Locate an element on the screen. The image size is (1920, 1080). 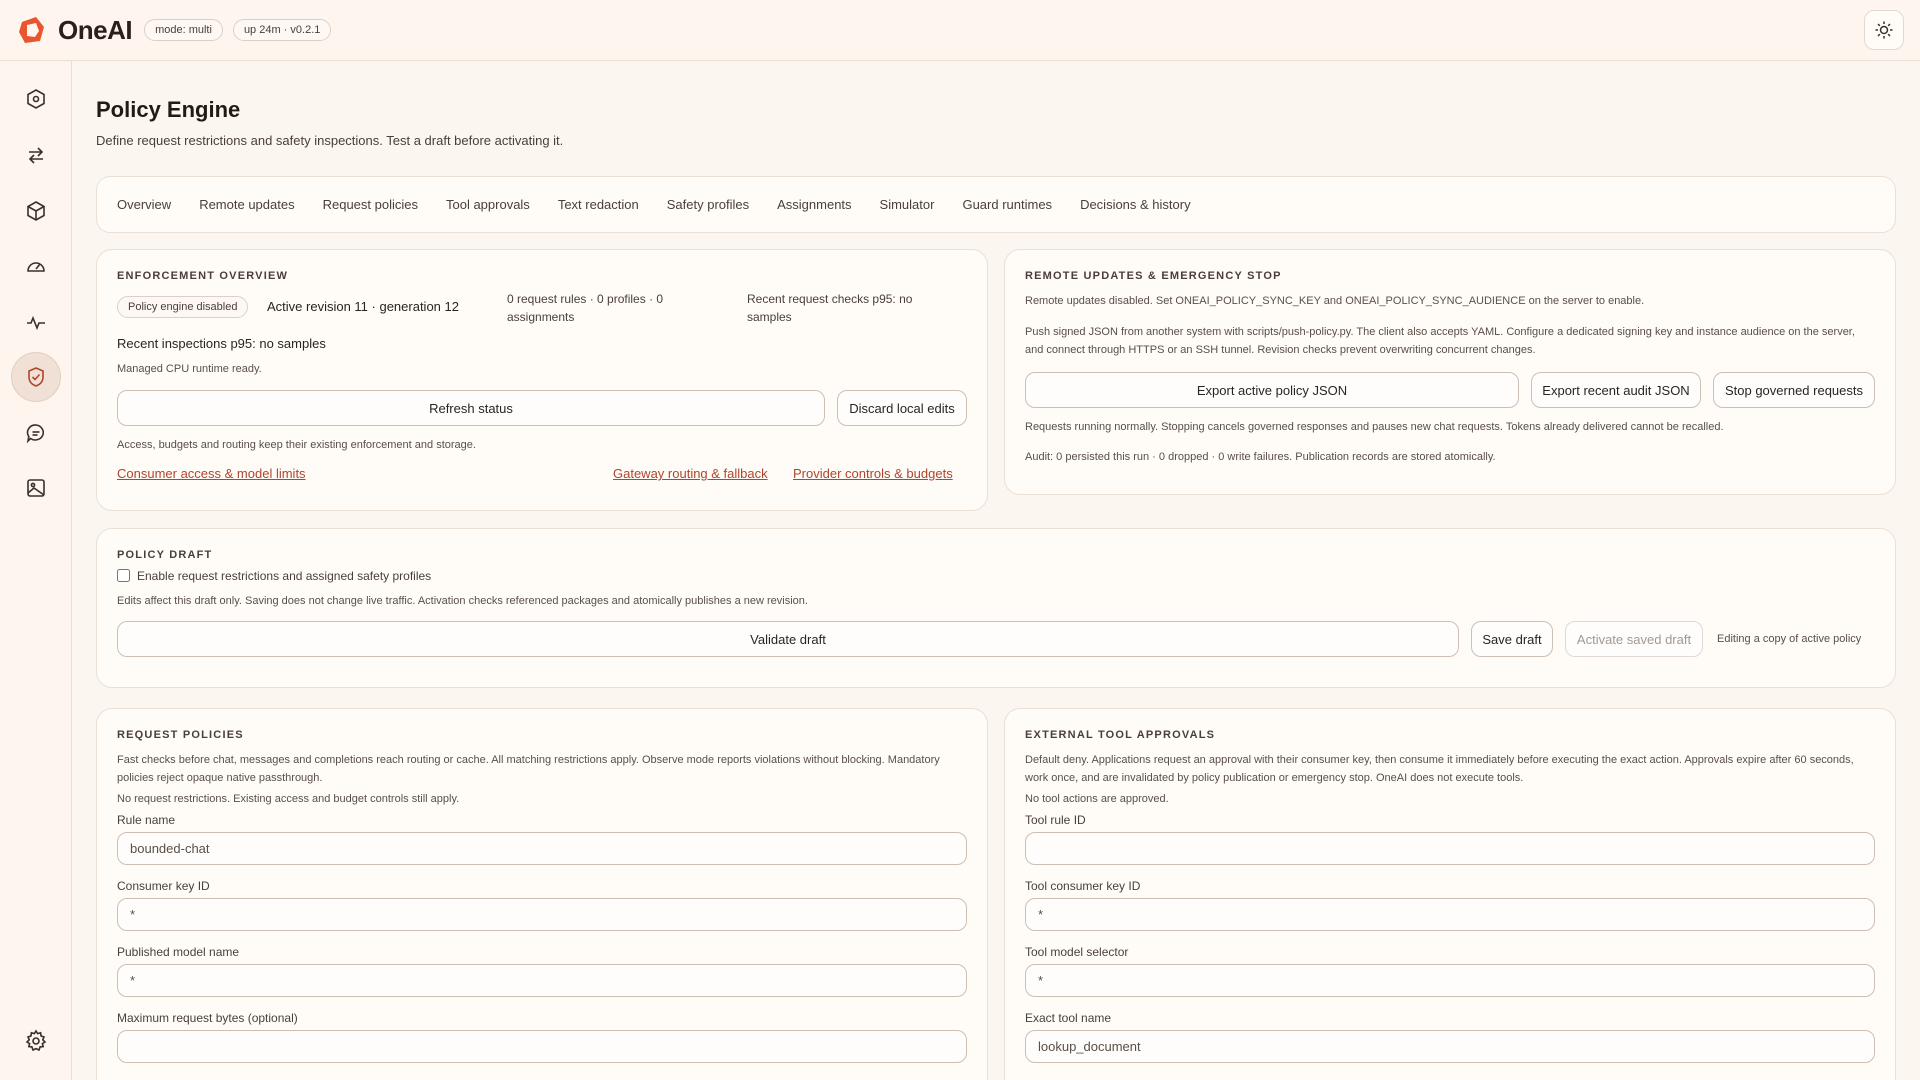
gear-icon is located at coordinates (36, 1040).